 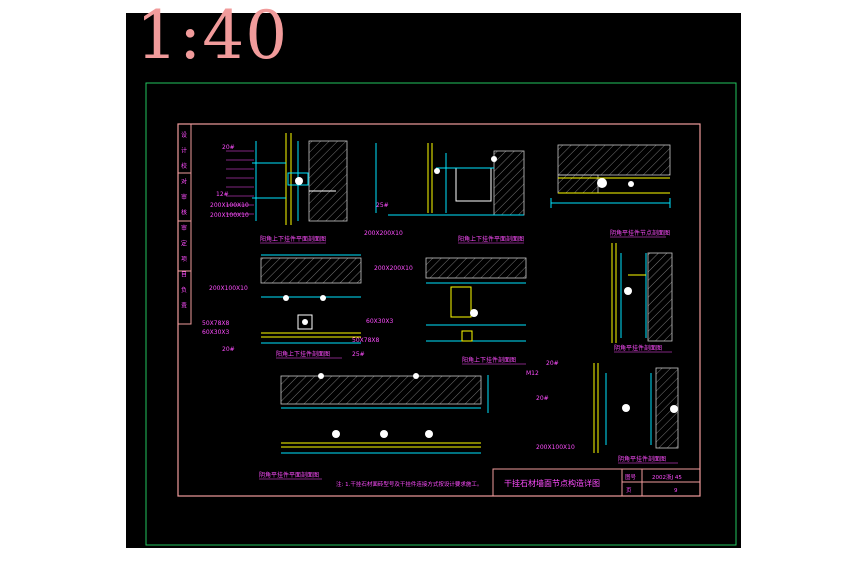 What do you see at coordinates (409, 484) in the screenshot?
I see `note-text: 注: 1.干挂石材面砖型号及干挂件连接方式按设计要求施工。` at bounding box center [409, 484].